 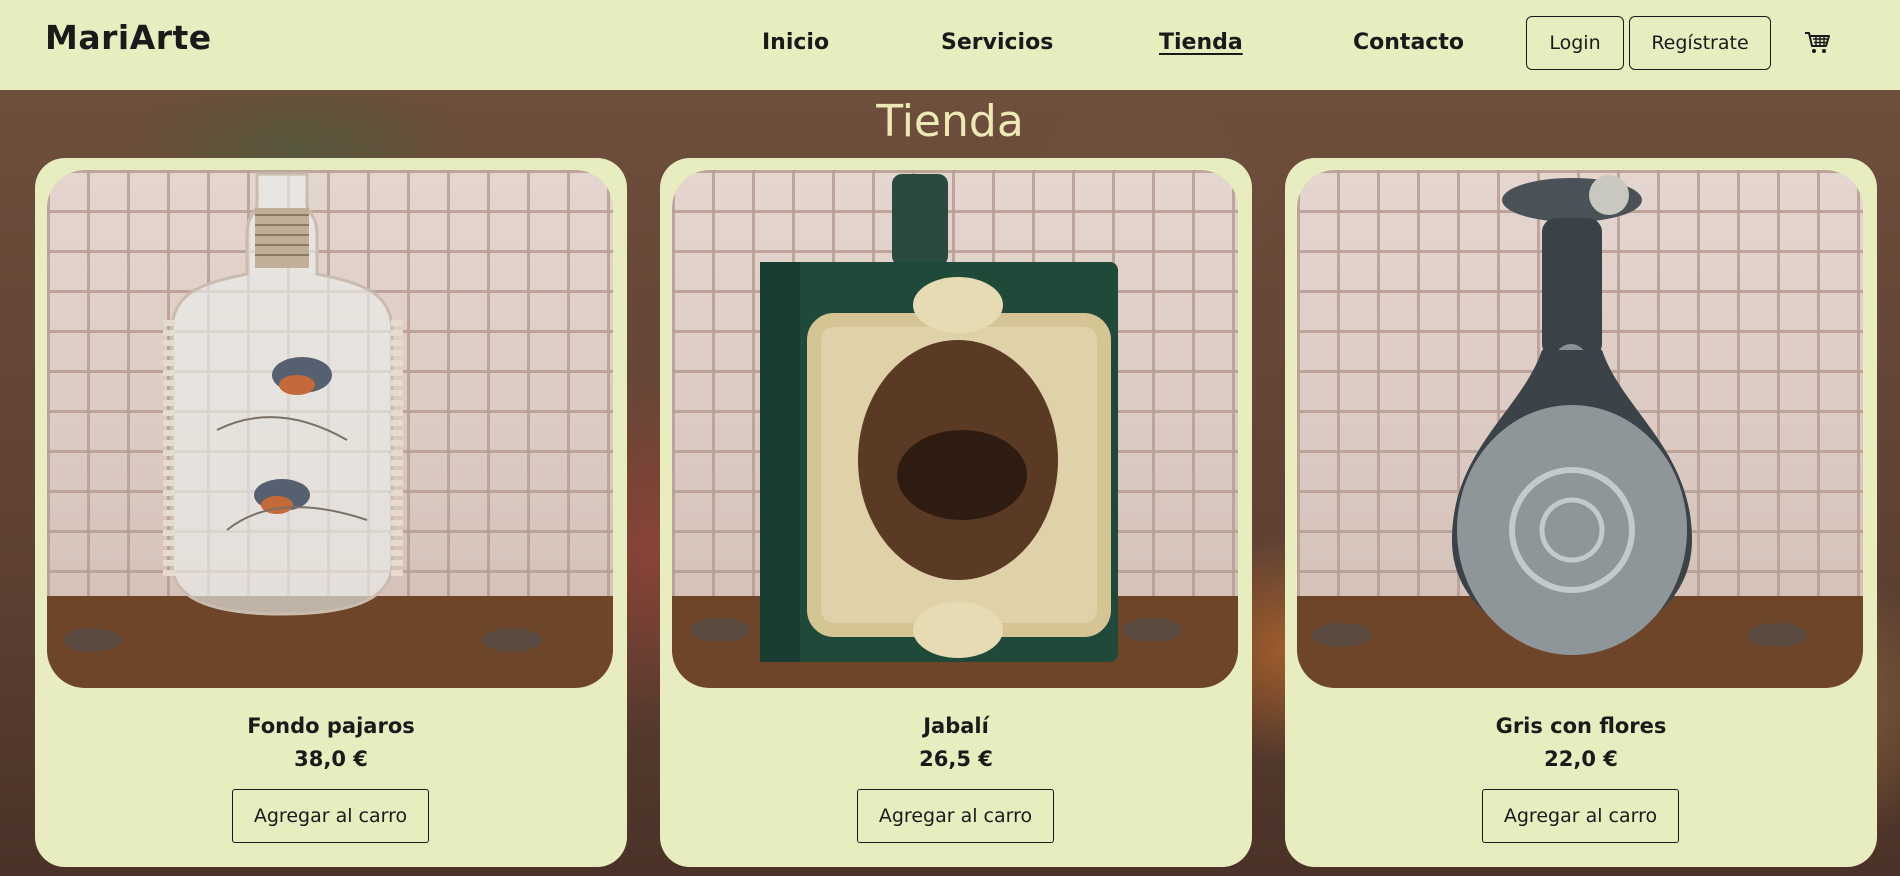 I want to click on nav-link-tienda: Tienda, so click(x=1201, y=42).